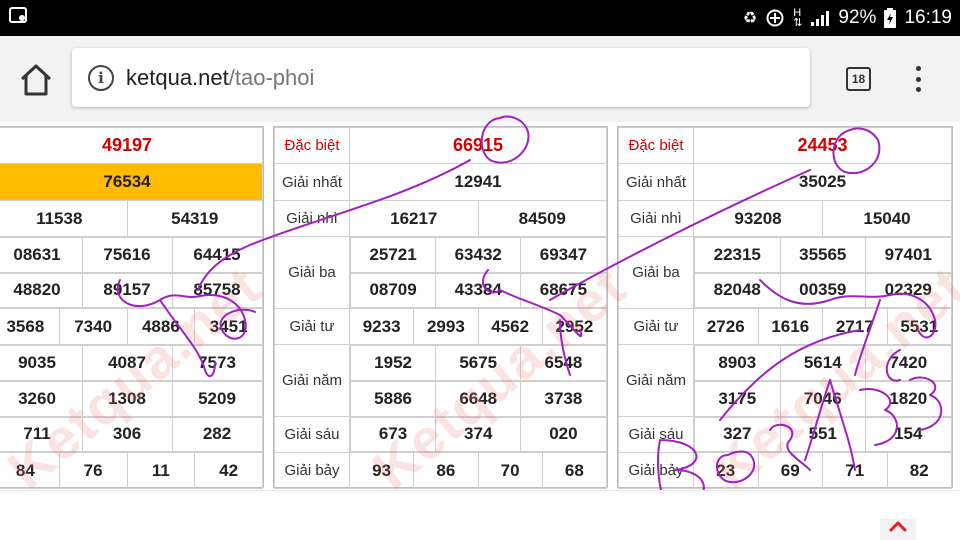 The height and width of the screenshot is (540, 960). I want to click on special-prize-value: 24453, so click(822, 145).